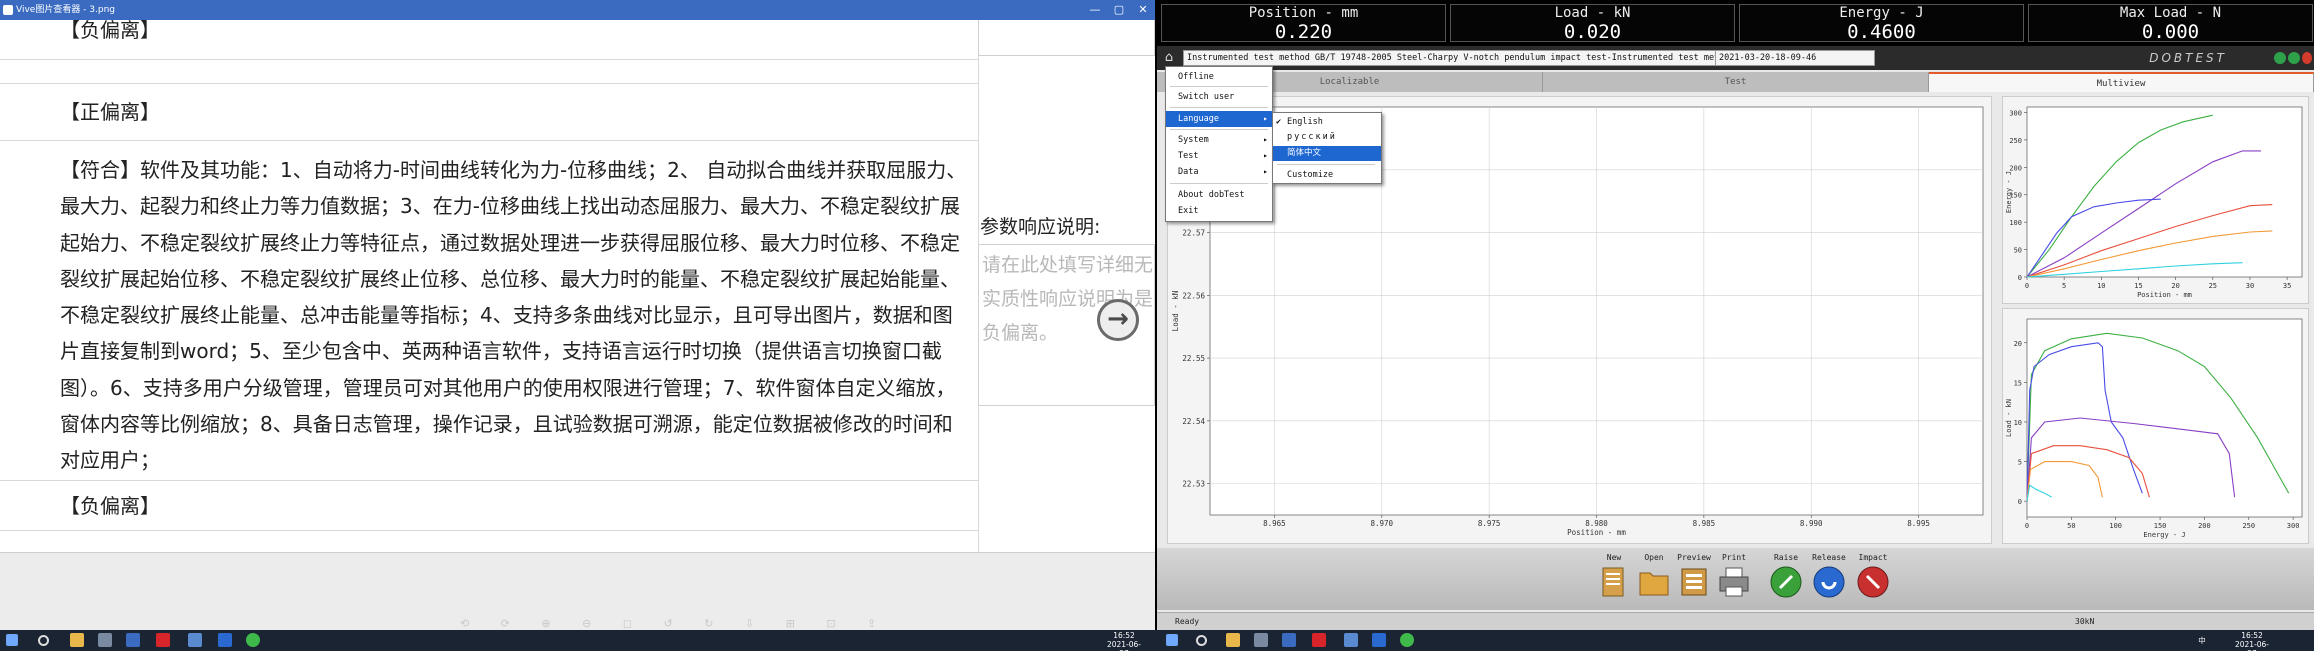  Describe the element at coordinates (675, 623) in the screenshot. I see `viewer-toolbar: ⟲ ⟳ ⊕ ⊖ ◻ ↺ ↻ ⇩ ⊞ ⊡ ⇪` at that location.